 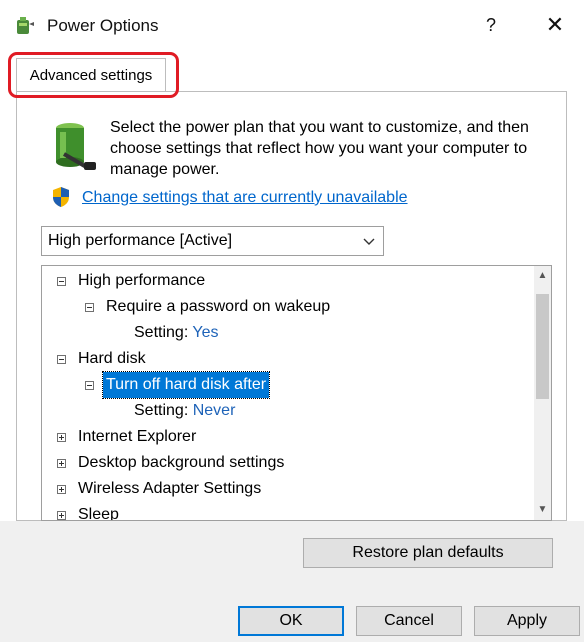 I want to click on setting-value-link: Never, so click(x=214, y=410).